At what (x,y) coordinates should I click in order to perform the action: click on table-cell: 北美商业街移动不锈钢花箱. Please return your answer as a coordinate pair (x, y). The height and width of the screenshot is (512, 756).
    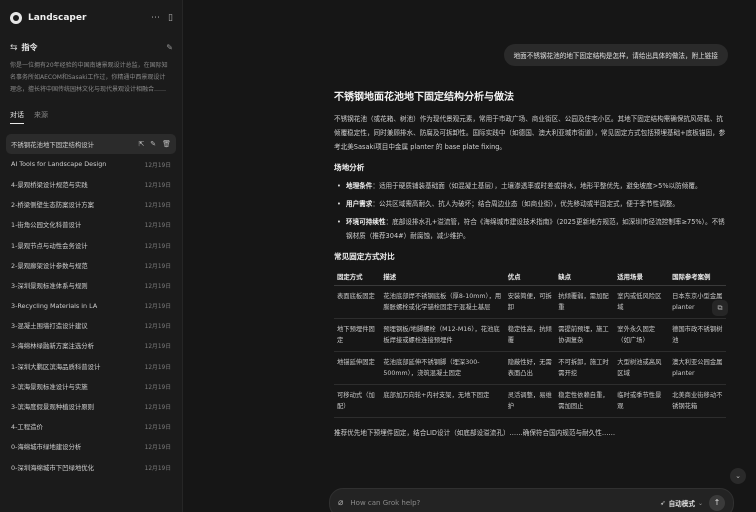
    Looking at the image, I should click on (697, 401).